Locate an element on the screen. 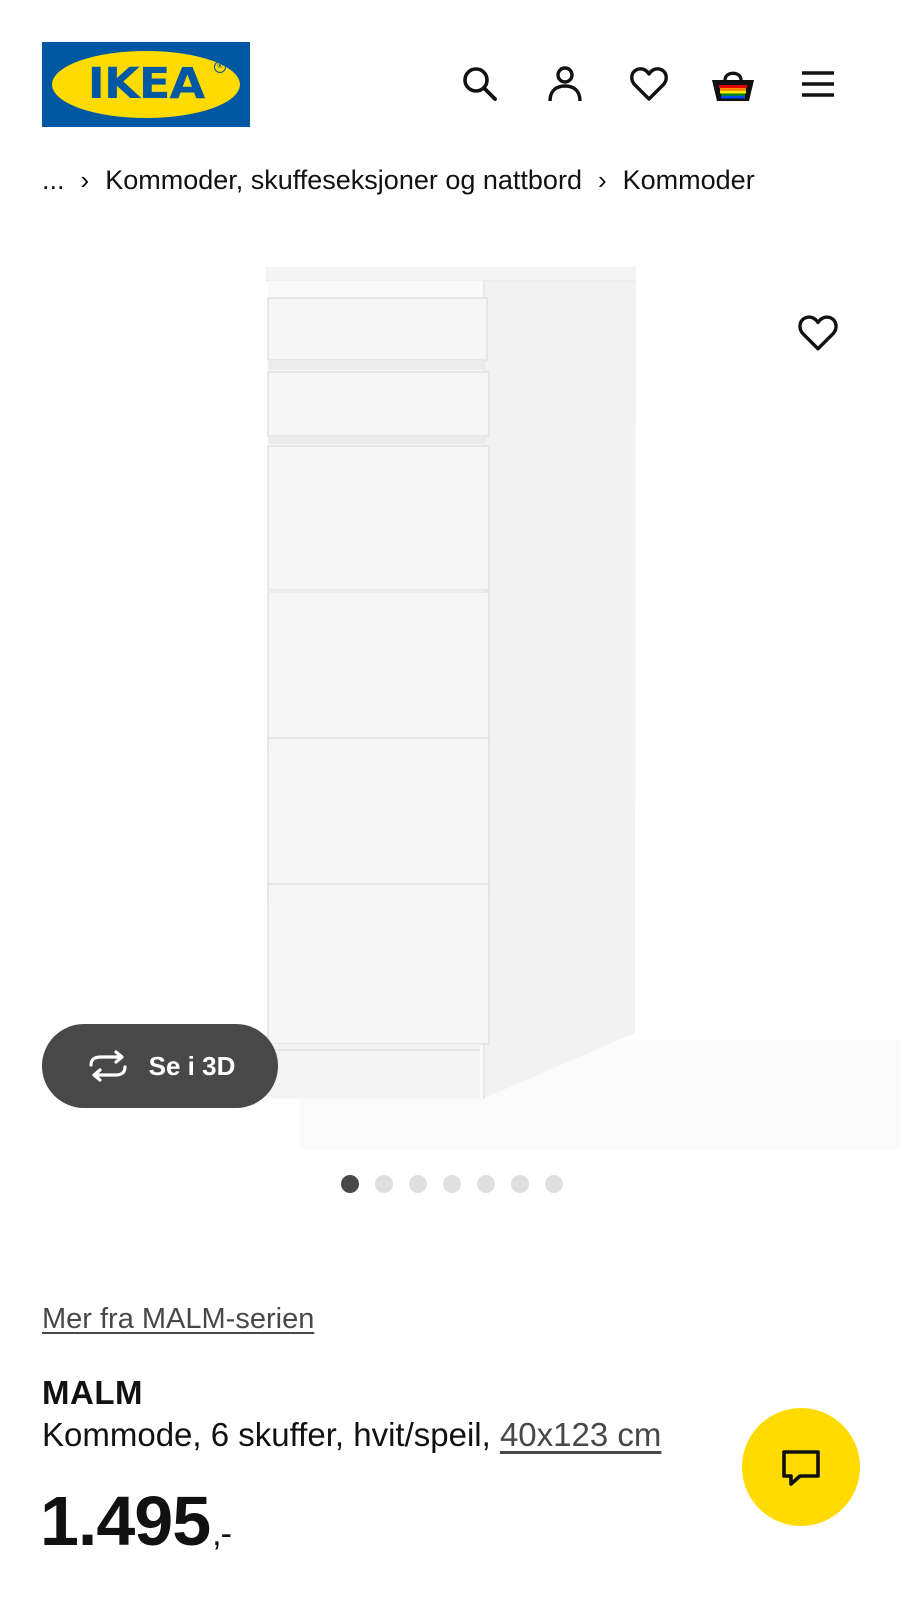  save-to-favourites-button is located at coordinates (818, 333).